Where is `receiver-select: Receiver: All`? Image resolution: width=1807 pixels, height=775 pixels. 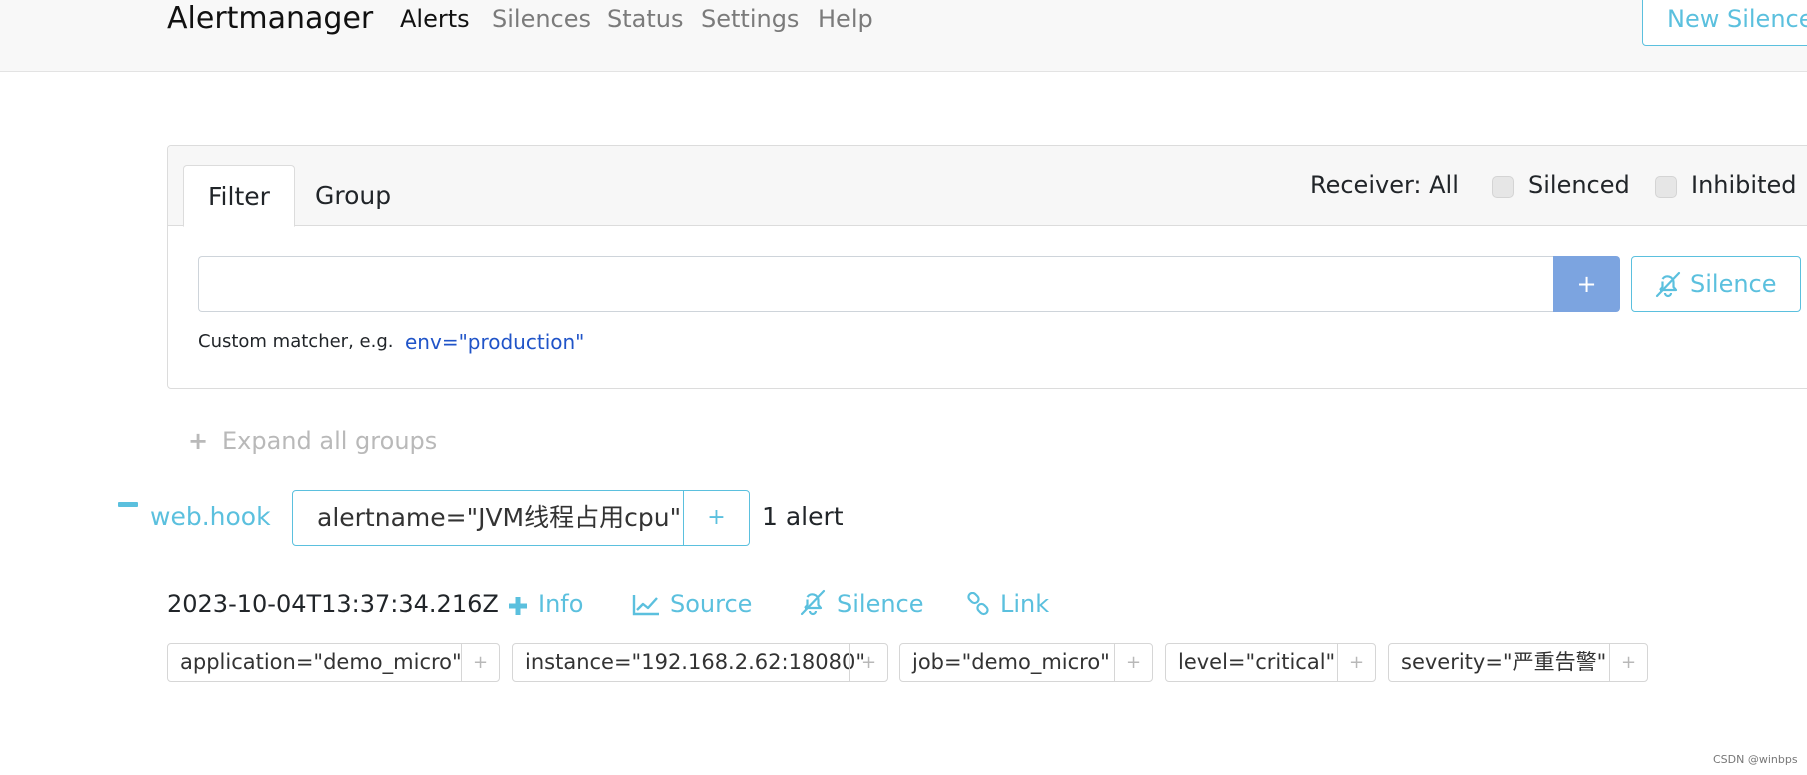 receiver-select: Receiver: All is located at coordinates (1384, 185).